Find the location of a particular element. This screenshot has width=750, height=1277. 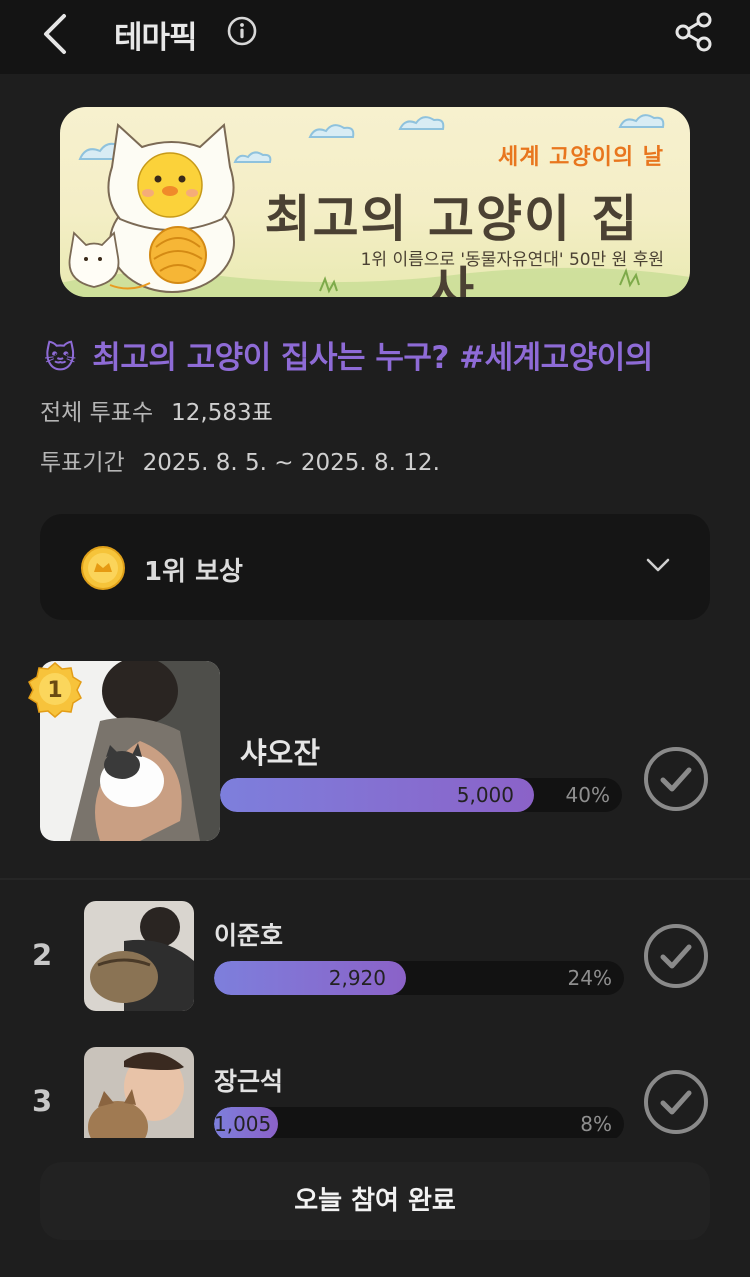

vote-bar-3: 1,005 8% is located at coordinates (419, 1124).